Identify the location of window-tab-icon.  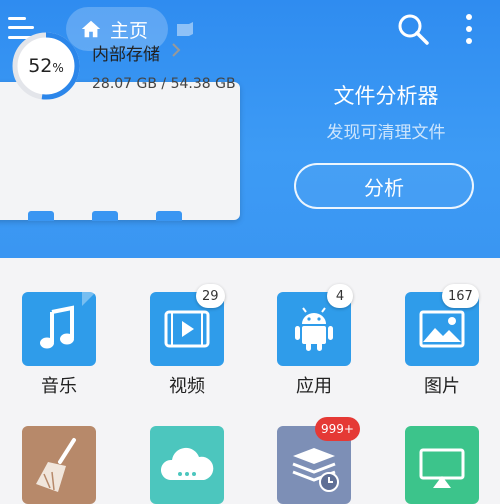
(185, 29).